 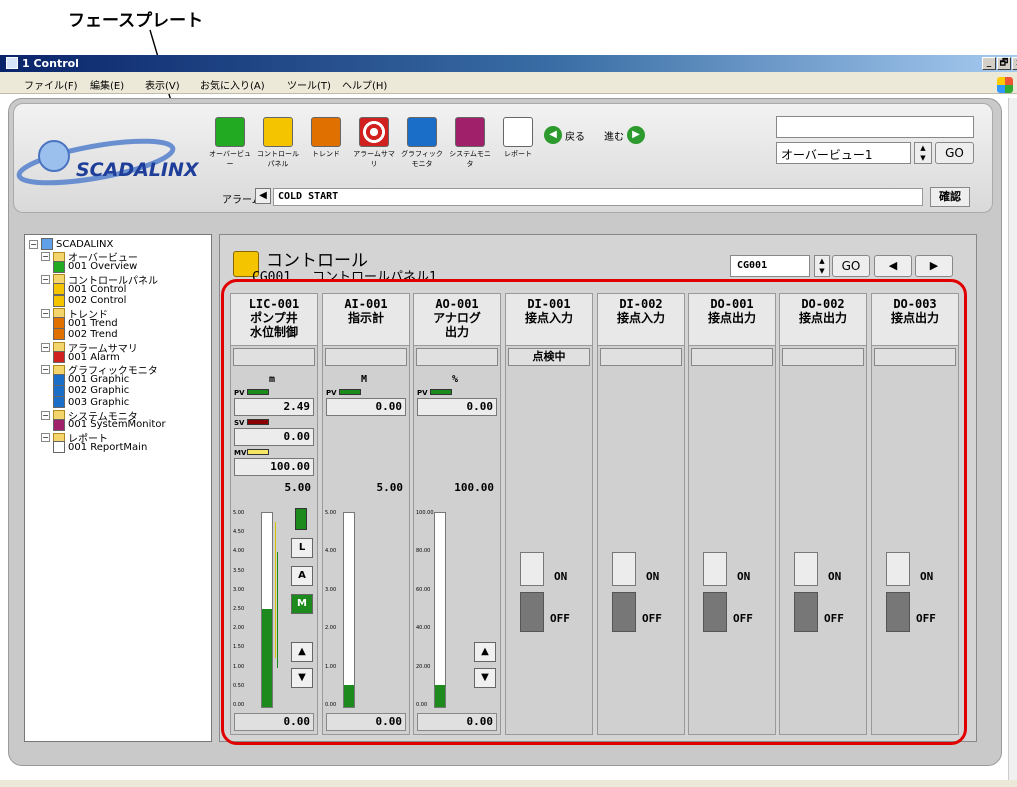 What do you see at coordinates (239, 423) in the screenshot?
I see `sv-label: SV` at bounding box center [239, 423].